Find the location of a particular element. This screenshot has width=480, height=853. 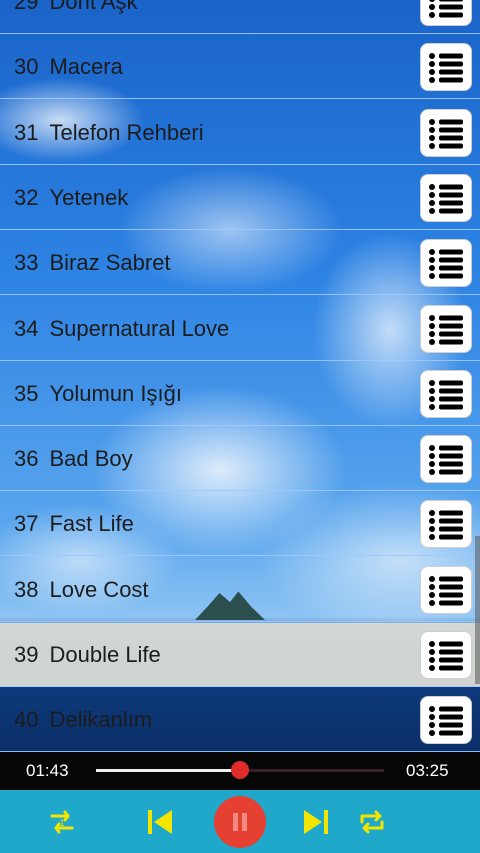

track-label: 31 Telefon Rehberi is located at coordinates (109, 133).